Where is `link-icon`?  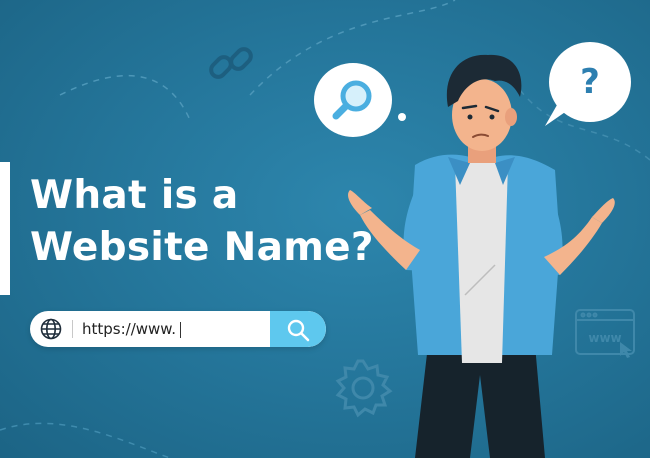
link-icon is located at coordinates (231, 63).